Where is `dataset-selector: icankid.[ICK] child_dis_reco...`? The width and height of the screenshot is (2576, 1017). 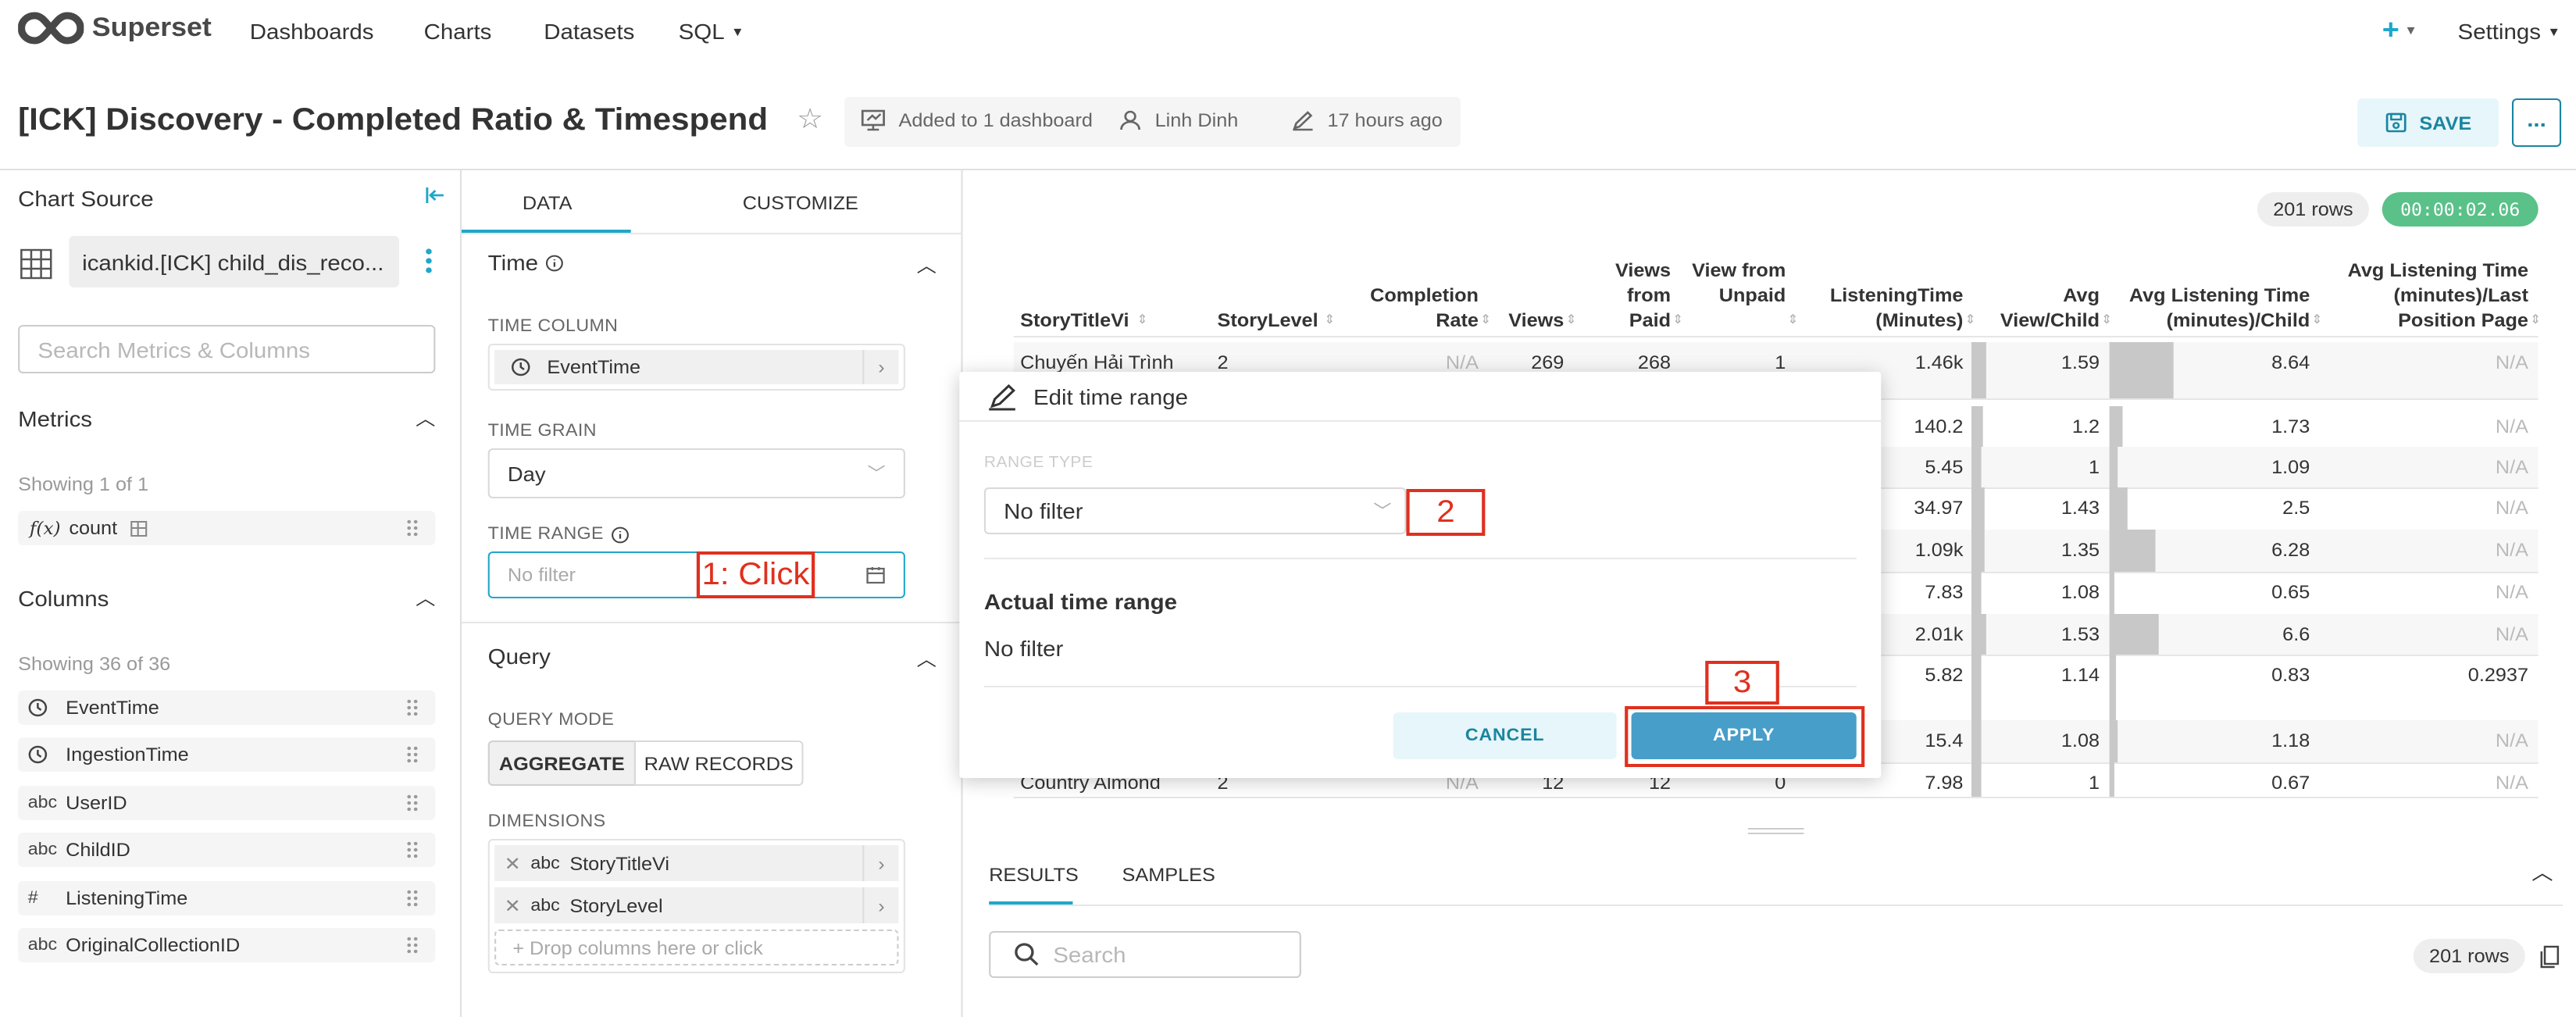
dataset-selector: icankid.[ICK] child_dis_reco... is located at coordinates (234, 262).